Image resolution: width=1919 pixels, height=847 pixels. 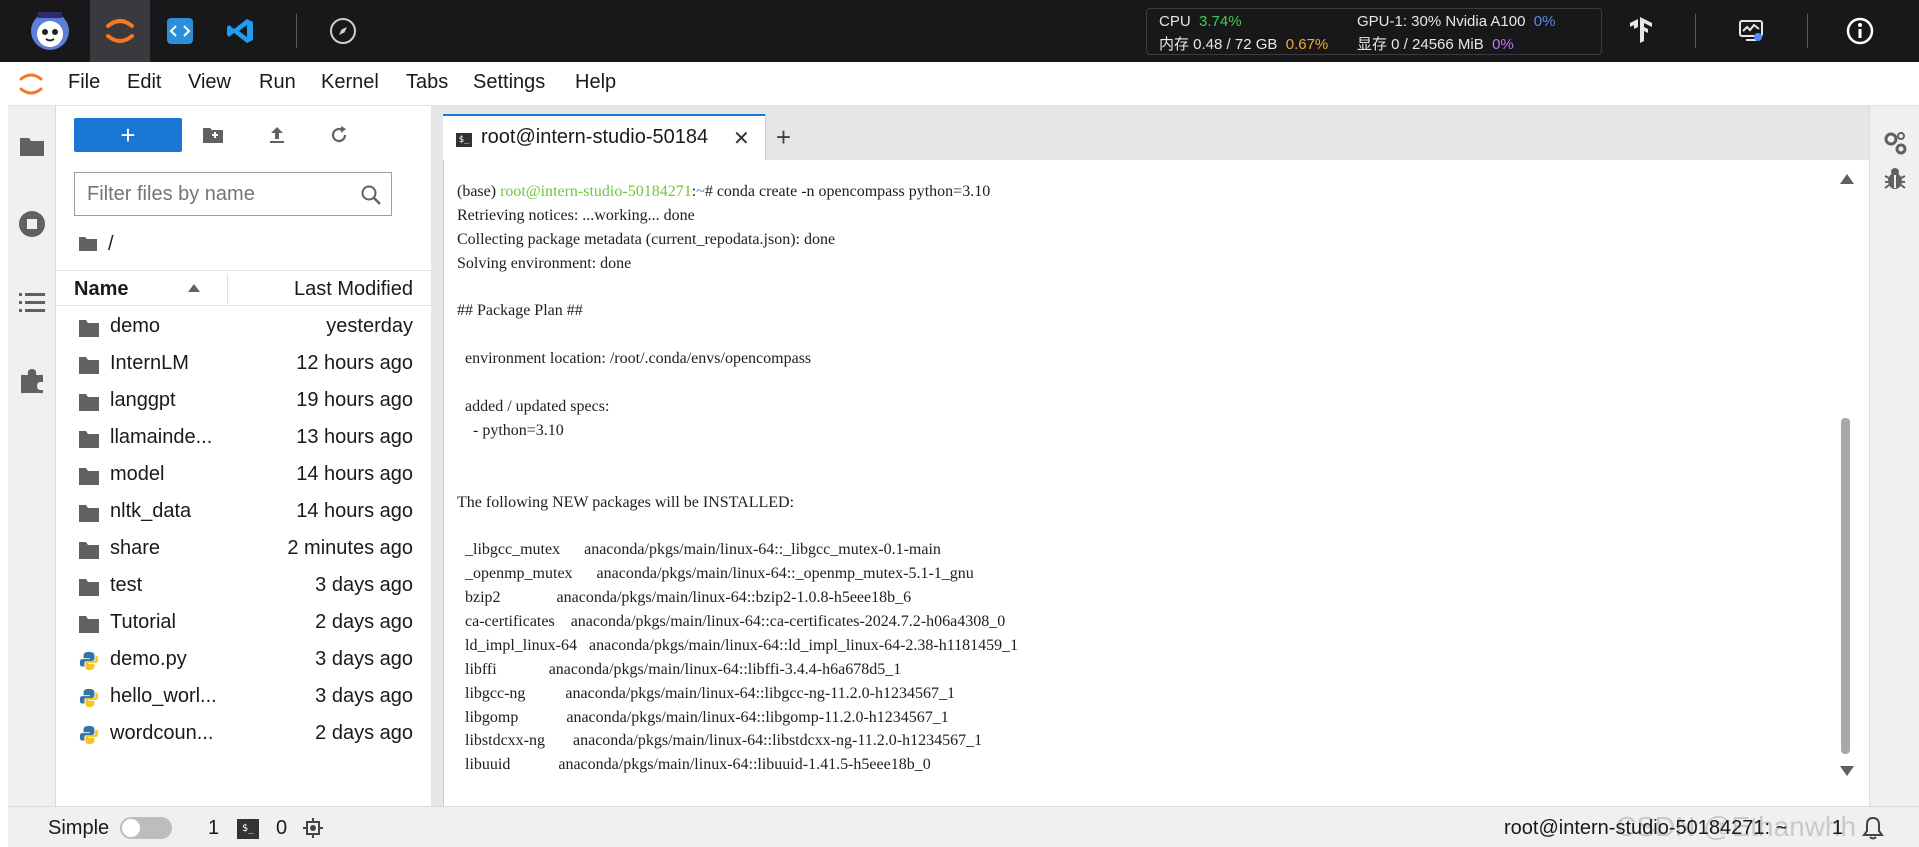 I want to click on file-name: langgpt, so click(x=143, y=400).